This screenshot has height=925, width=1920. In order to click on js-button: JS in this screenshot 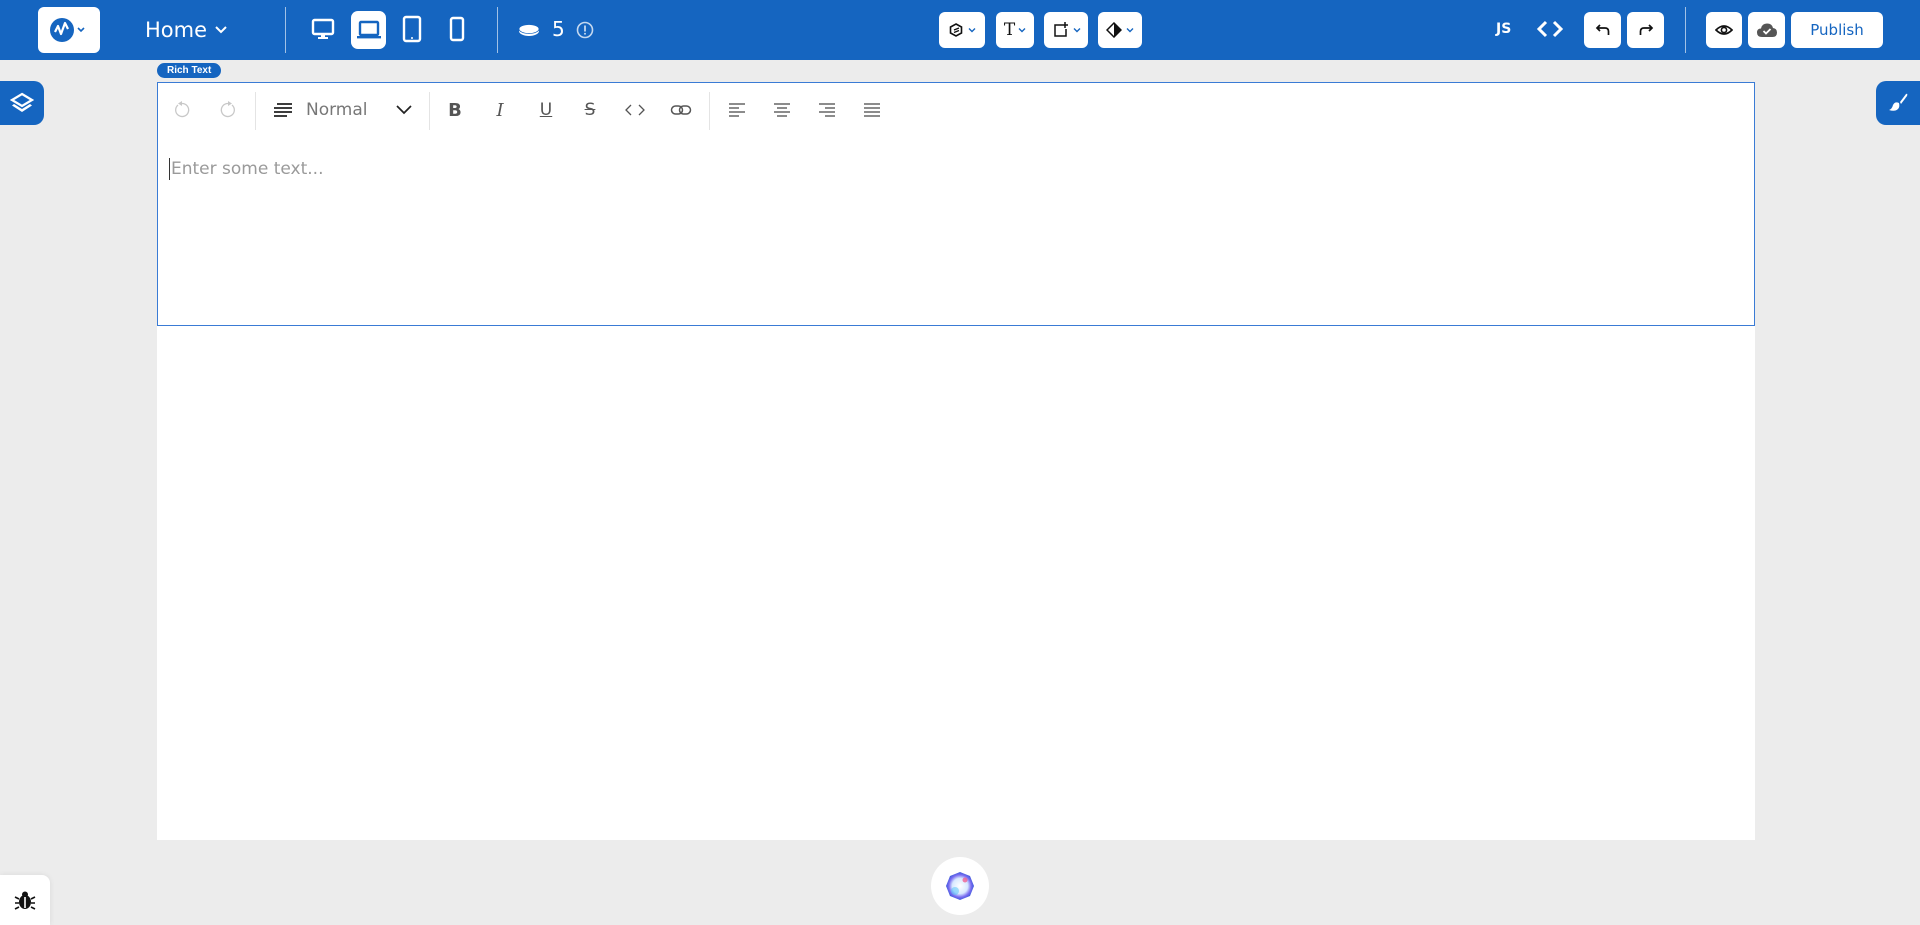, I will do `click(1503, 29)`.